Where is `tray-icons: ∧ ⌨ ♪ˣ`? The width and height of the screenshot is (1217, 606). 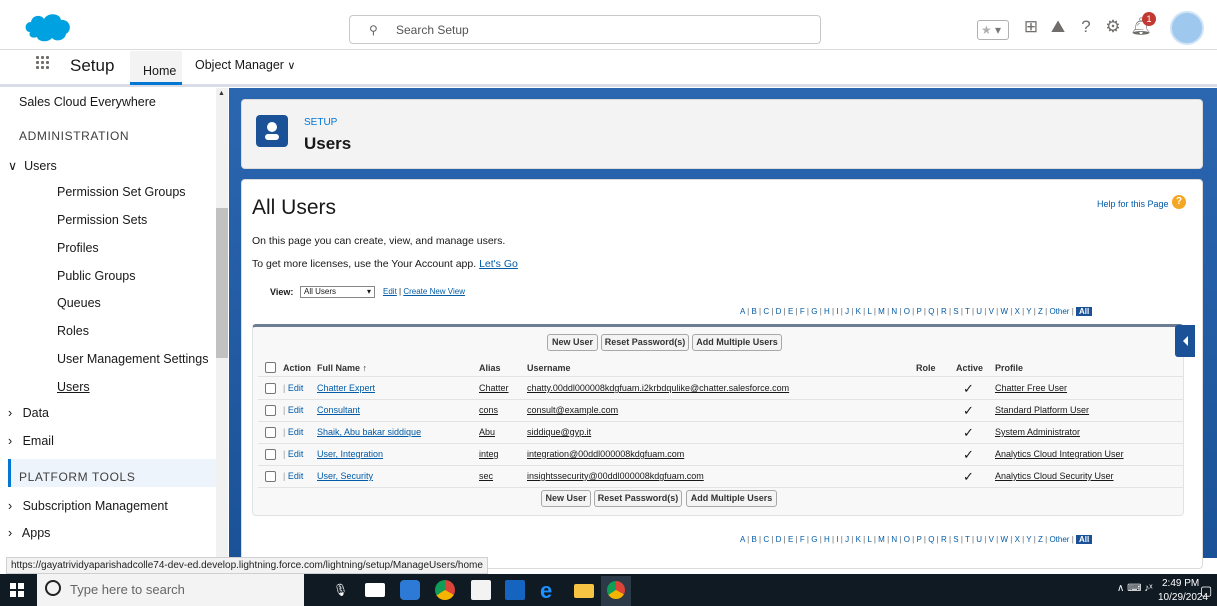 tray-icons: ∧ ⌨ ♪ˣ is located at coordinates (1135, 588).